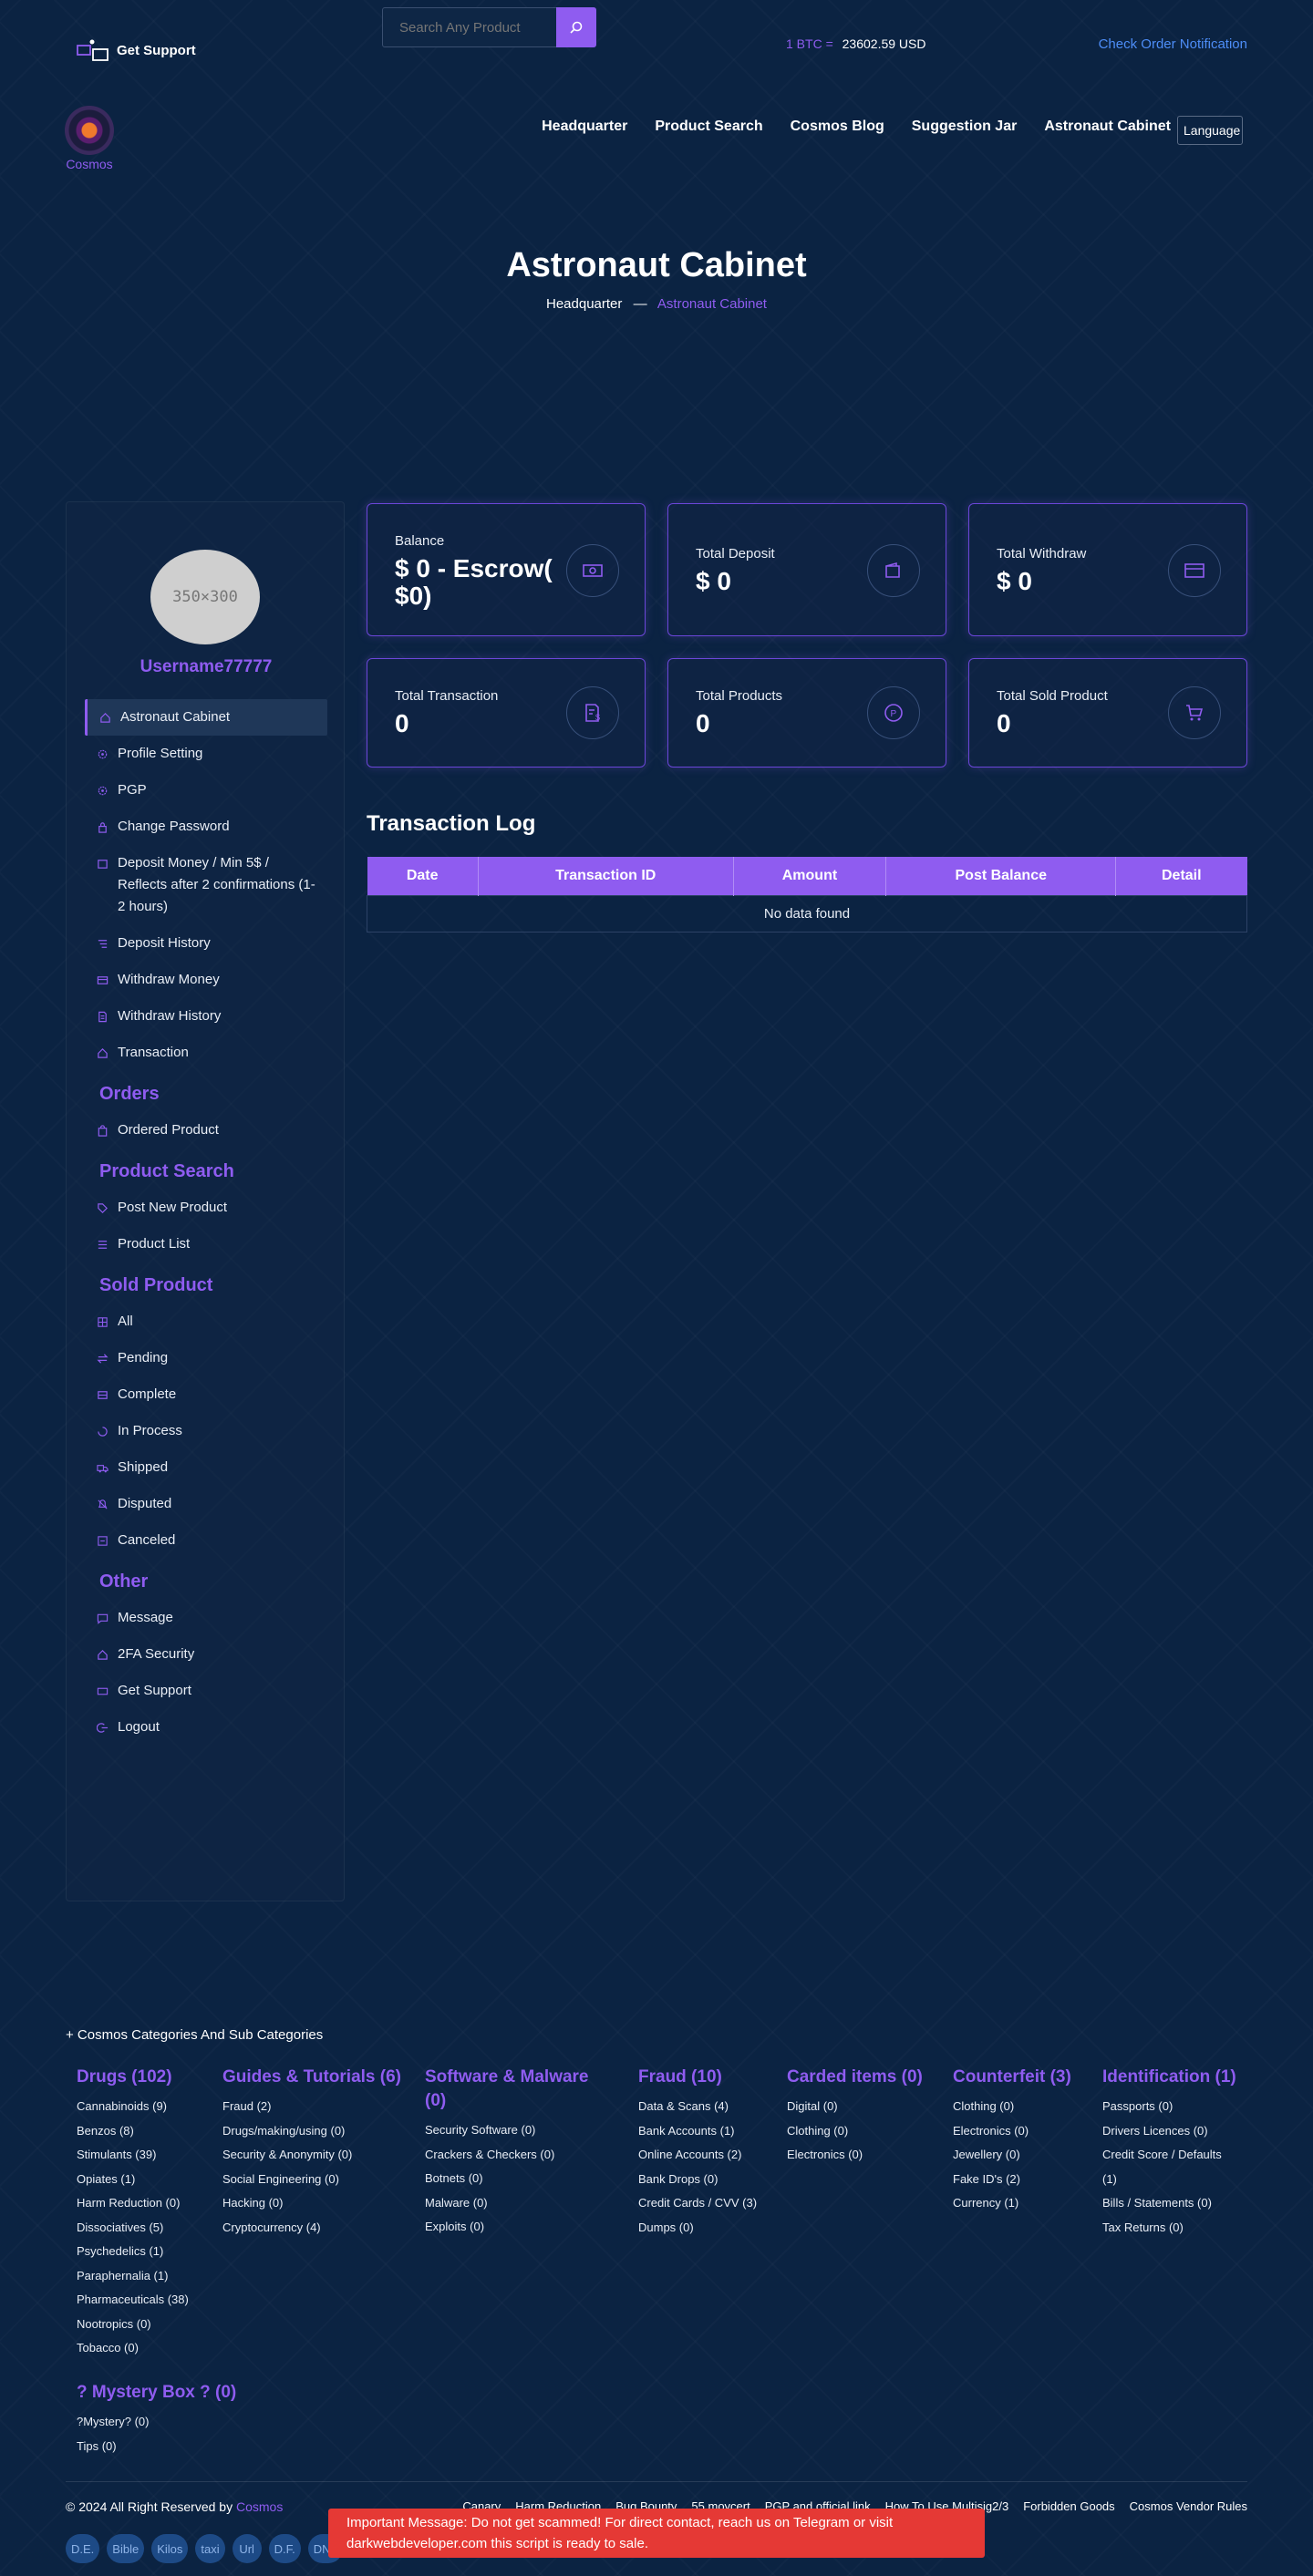 The image size is (1313, 2576). Describe the element at coordinates (584, 304) in the screenshot. I see `breadcrumb-home: Headquarter` at that location.